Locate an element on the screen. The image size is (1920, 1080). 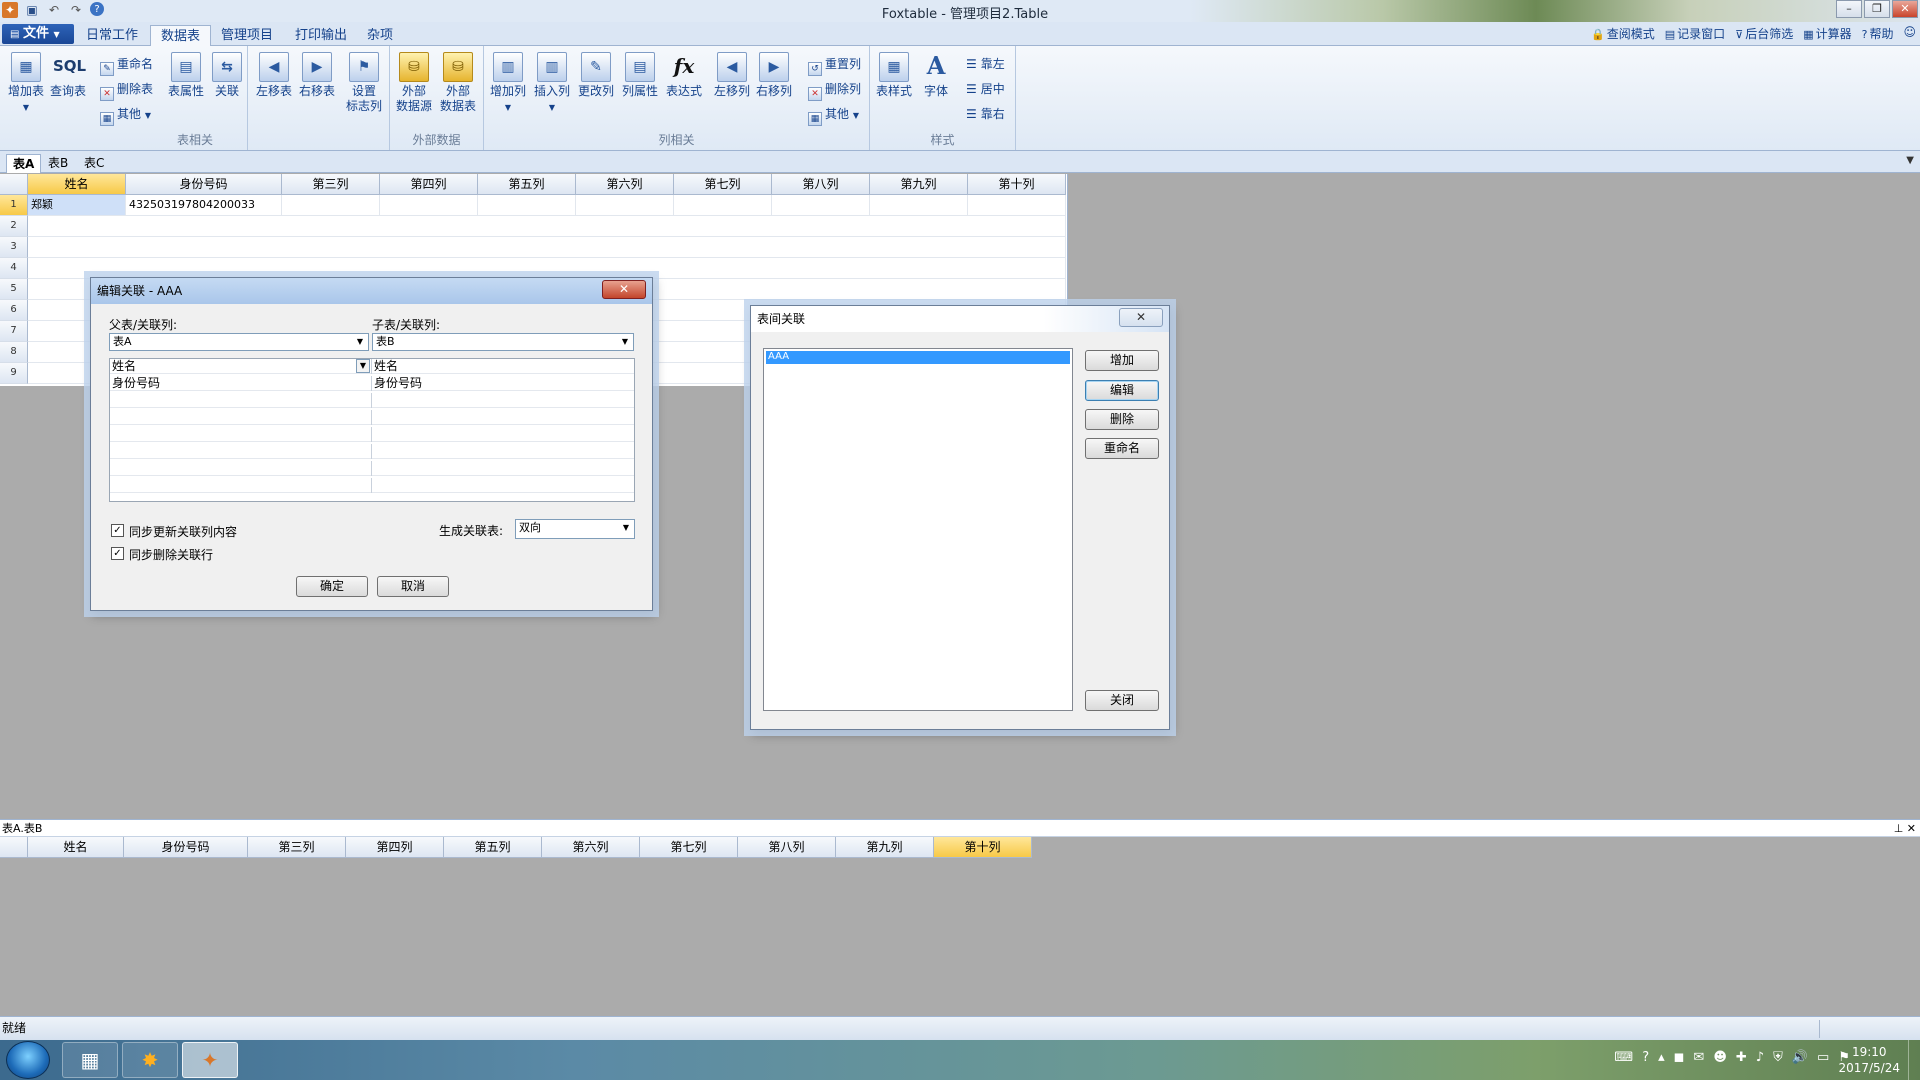
mapping-row: 姓名 ▼ 姓名 is located at coordinates (372, 366).